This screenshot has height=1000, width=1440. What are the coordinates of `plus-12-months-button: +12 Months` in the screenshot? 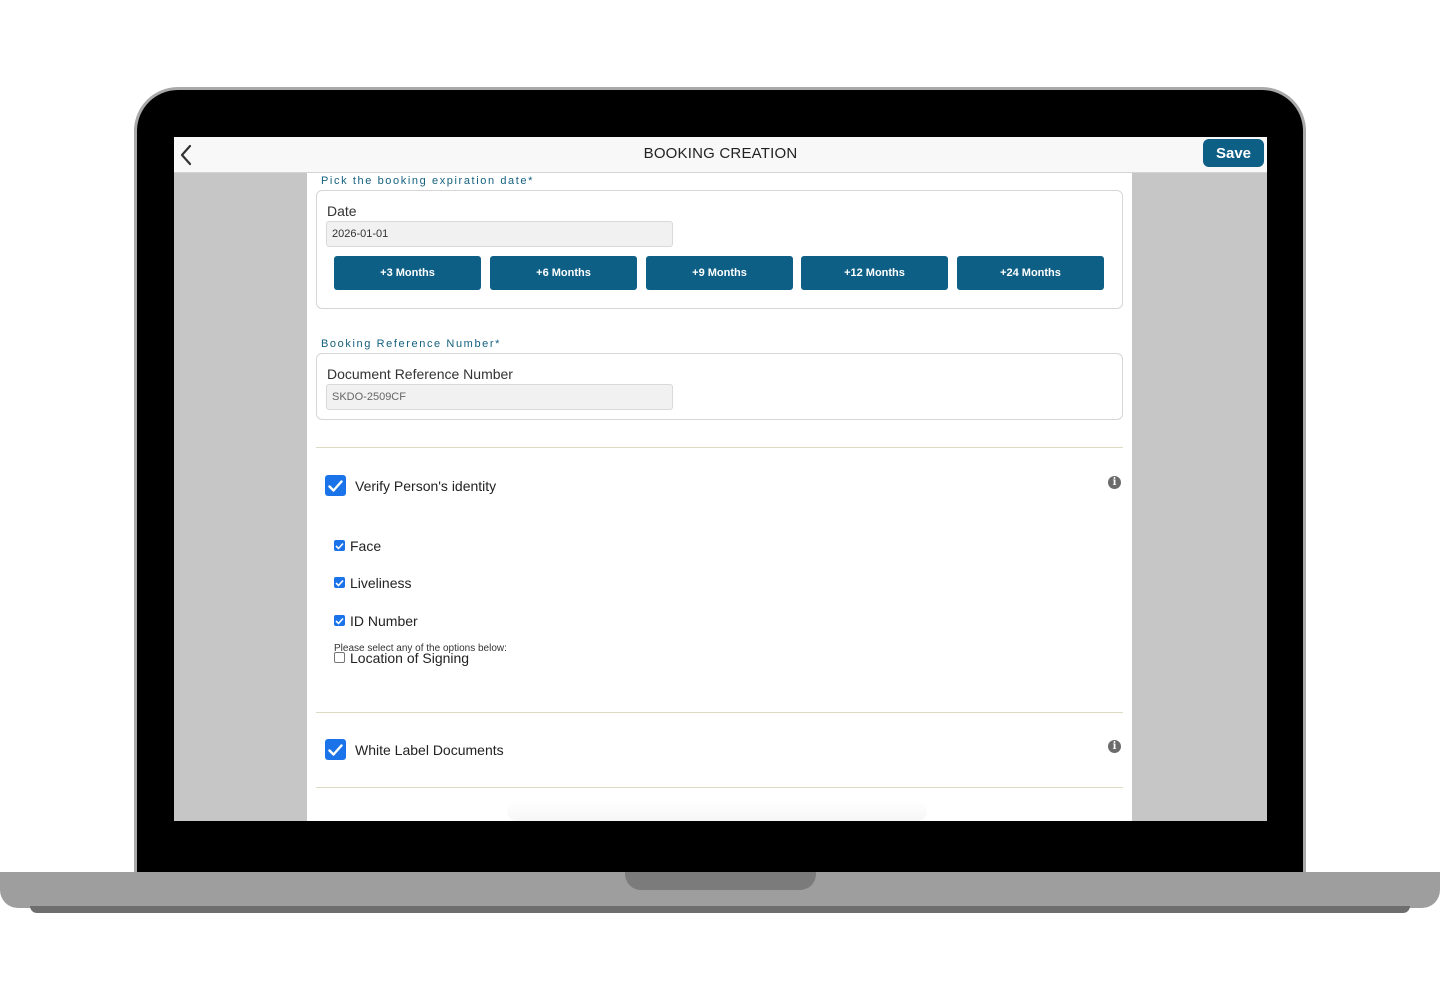 It's located at (874, 273).